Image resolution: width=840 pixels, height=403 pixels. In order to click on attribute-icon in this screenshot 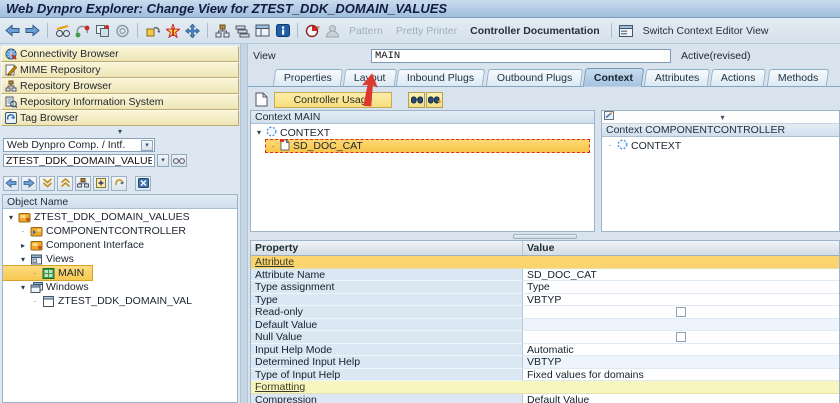, I will do `click(285, 146)`.